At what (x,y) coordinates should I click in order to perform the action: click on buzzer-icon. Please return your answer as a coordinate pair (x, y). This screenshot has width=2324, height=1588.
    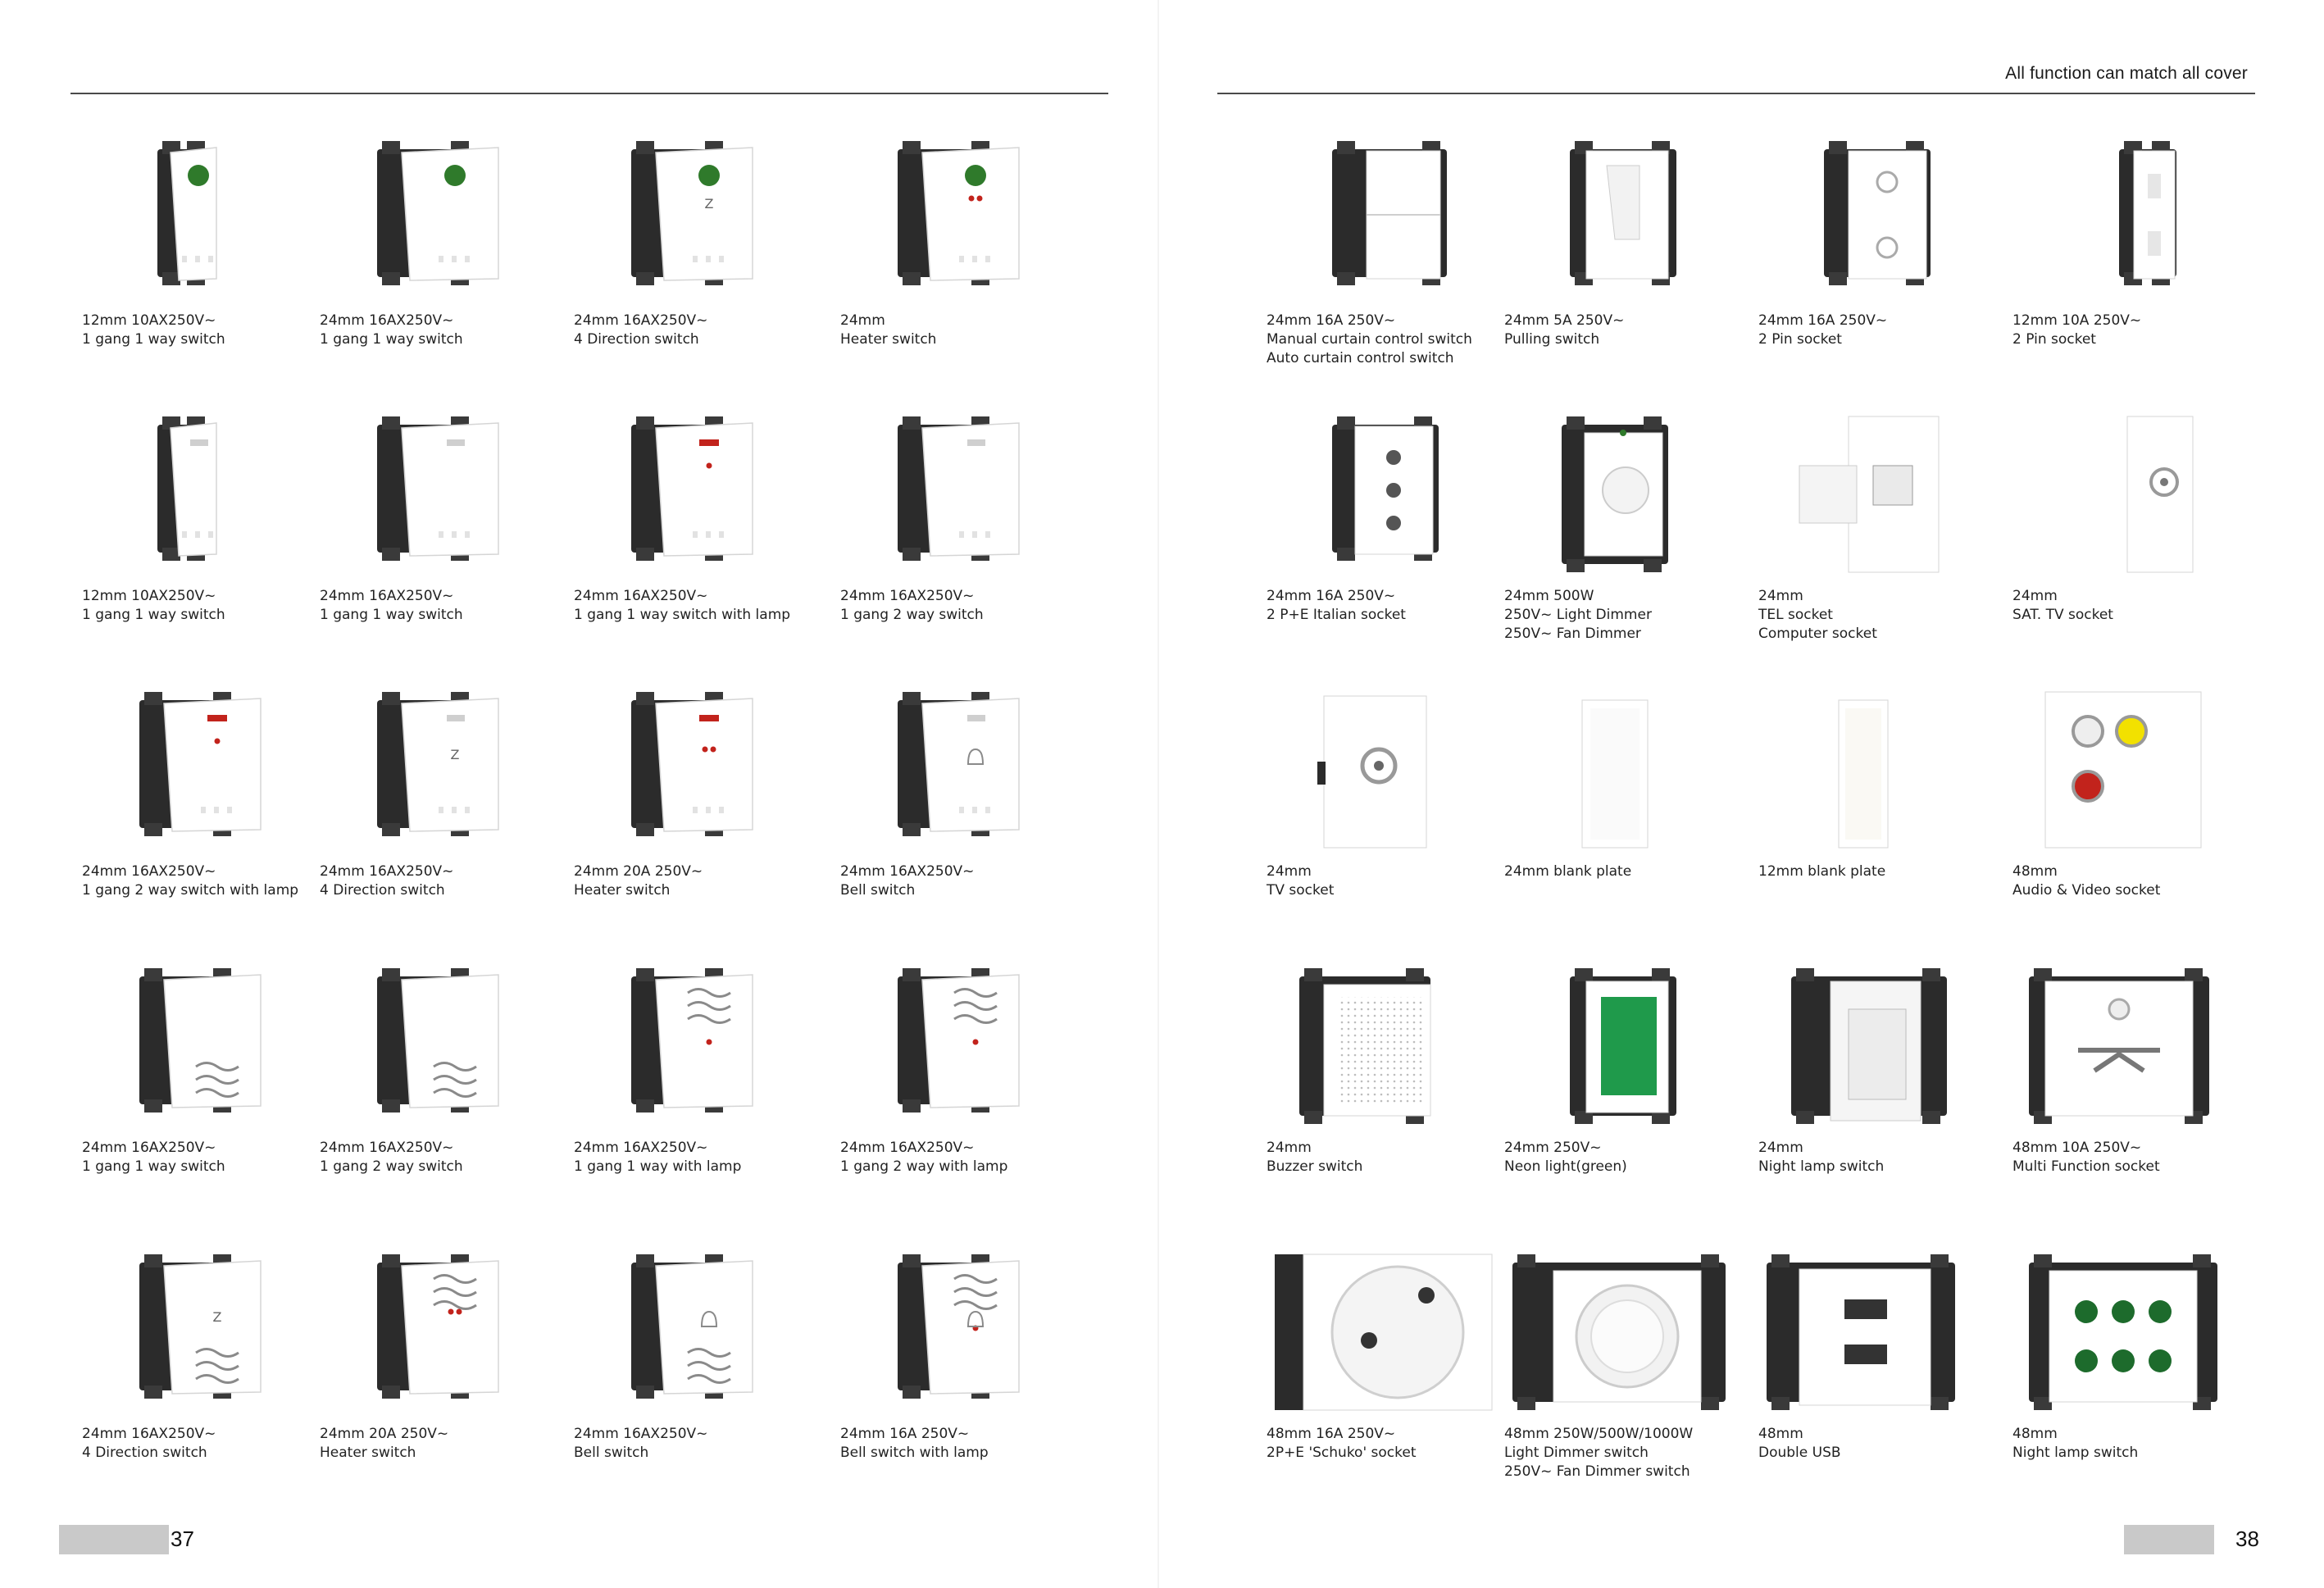
    Looking at the image, I should click on (1365, 1046).